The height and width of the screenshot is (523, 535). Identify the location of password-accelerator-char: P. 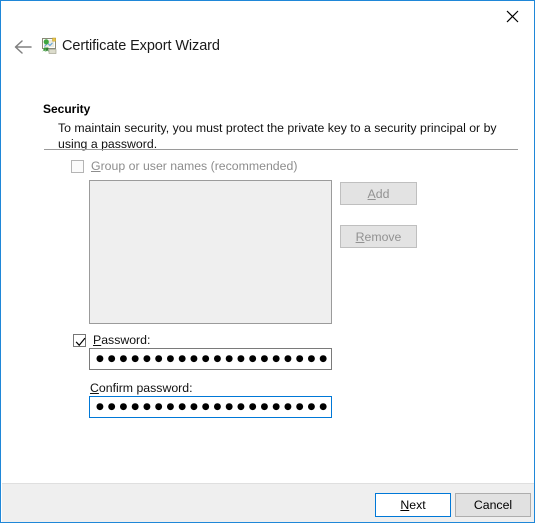
(97, 340).